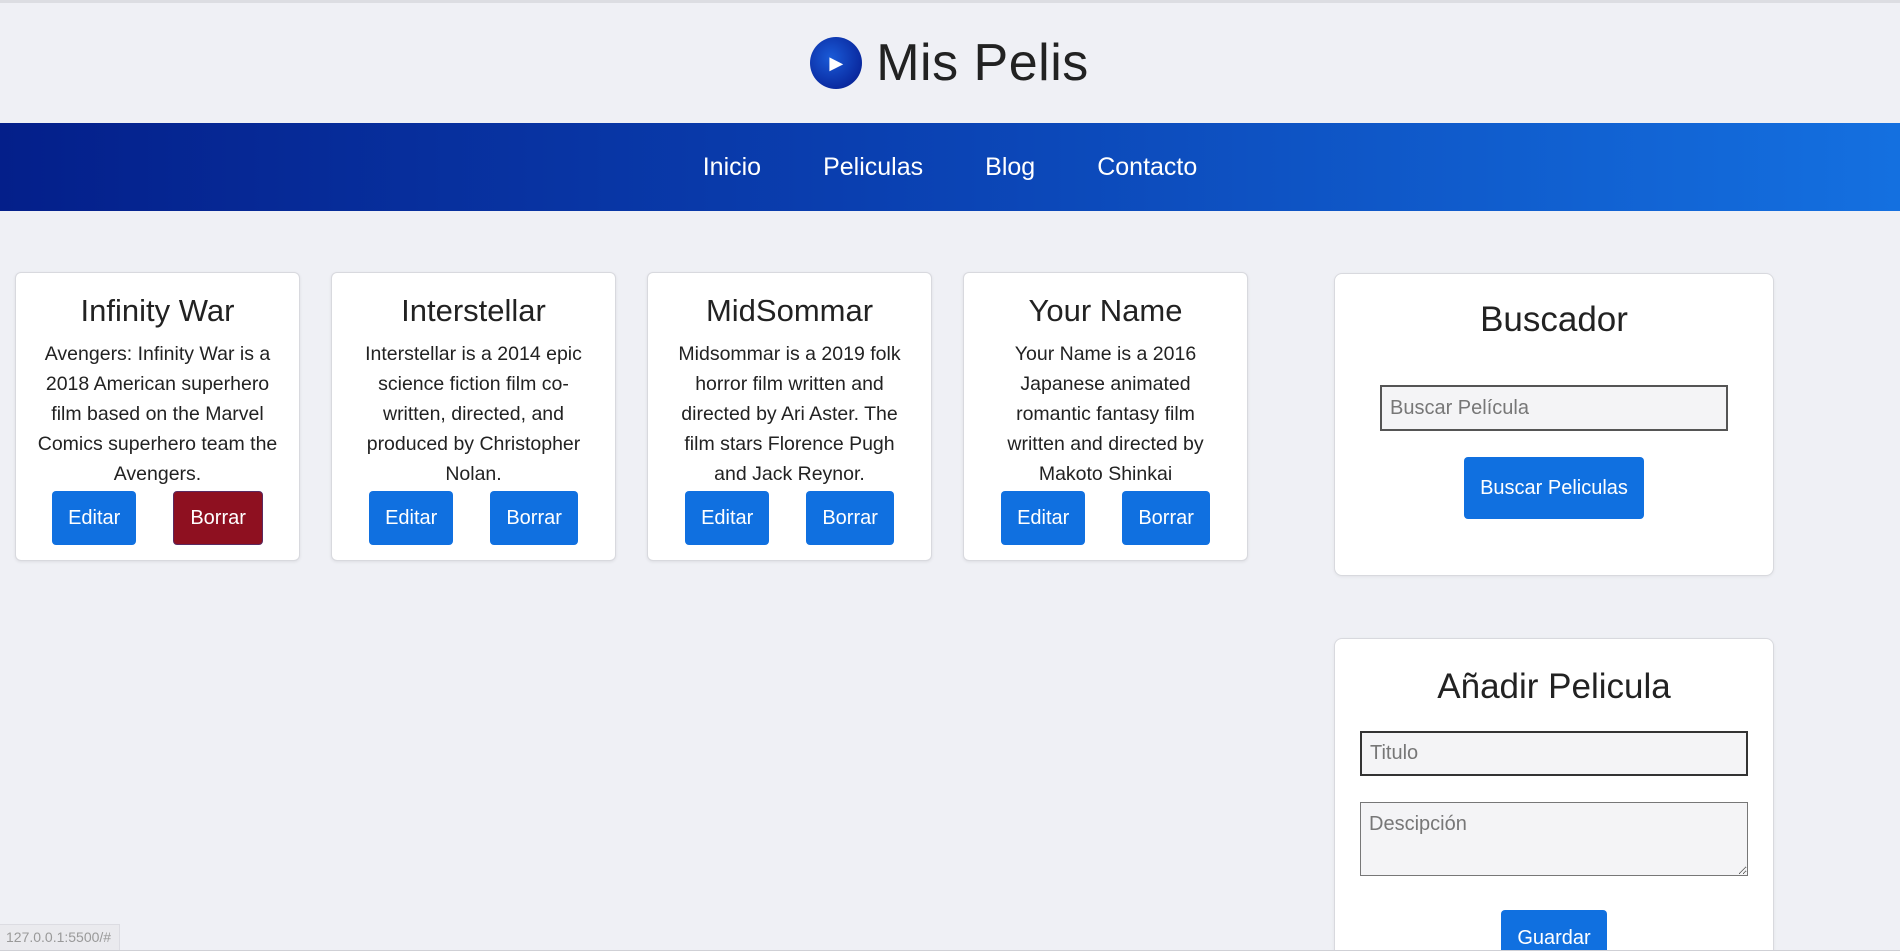 This screenshot has width=1900, height=951. Describe the element at coordinates (1554, 408) in the screenshot. I see `search-input` at that location.